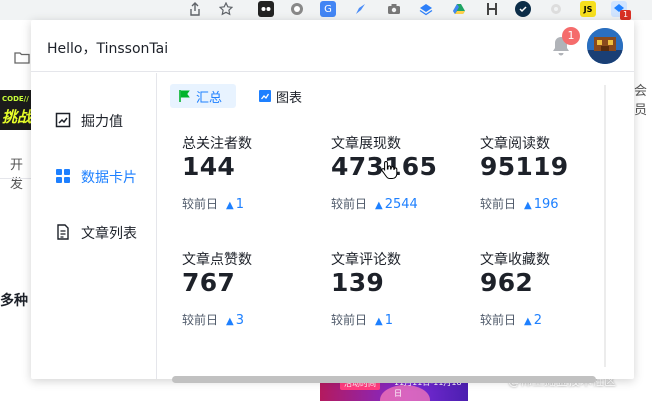  I want to click on tab-label: 图表, so click(289, 98).